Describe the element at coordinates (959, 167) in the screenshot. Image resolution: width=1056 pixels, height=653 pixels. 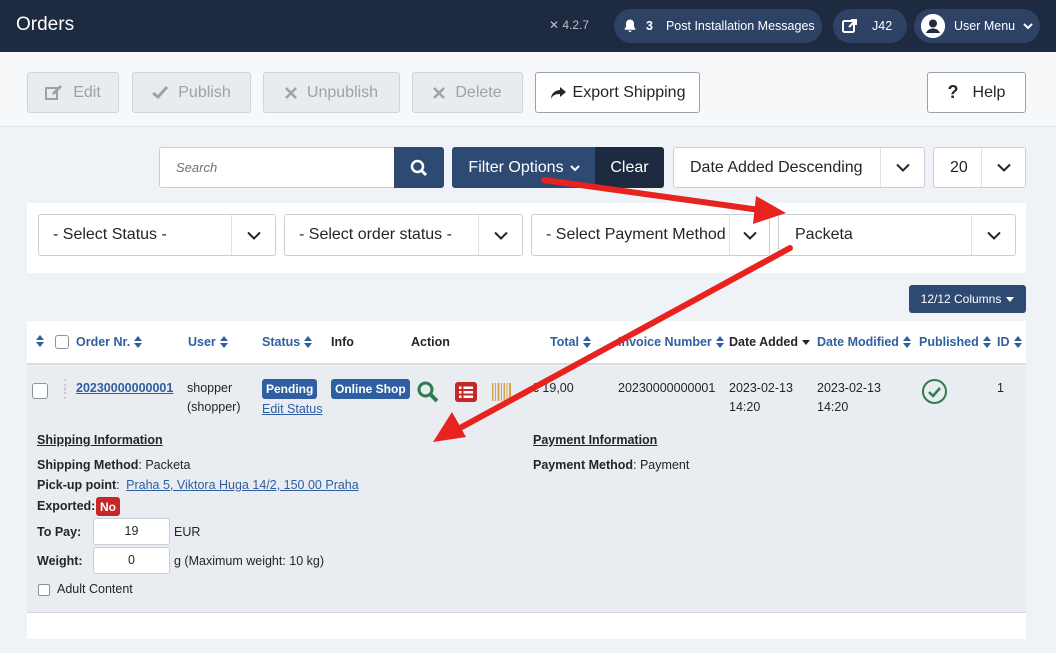
I see `limit-select-value: 20` at that location.